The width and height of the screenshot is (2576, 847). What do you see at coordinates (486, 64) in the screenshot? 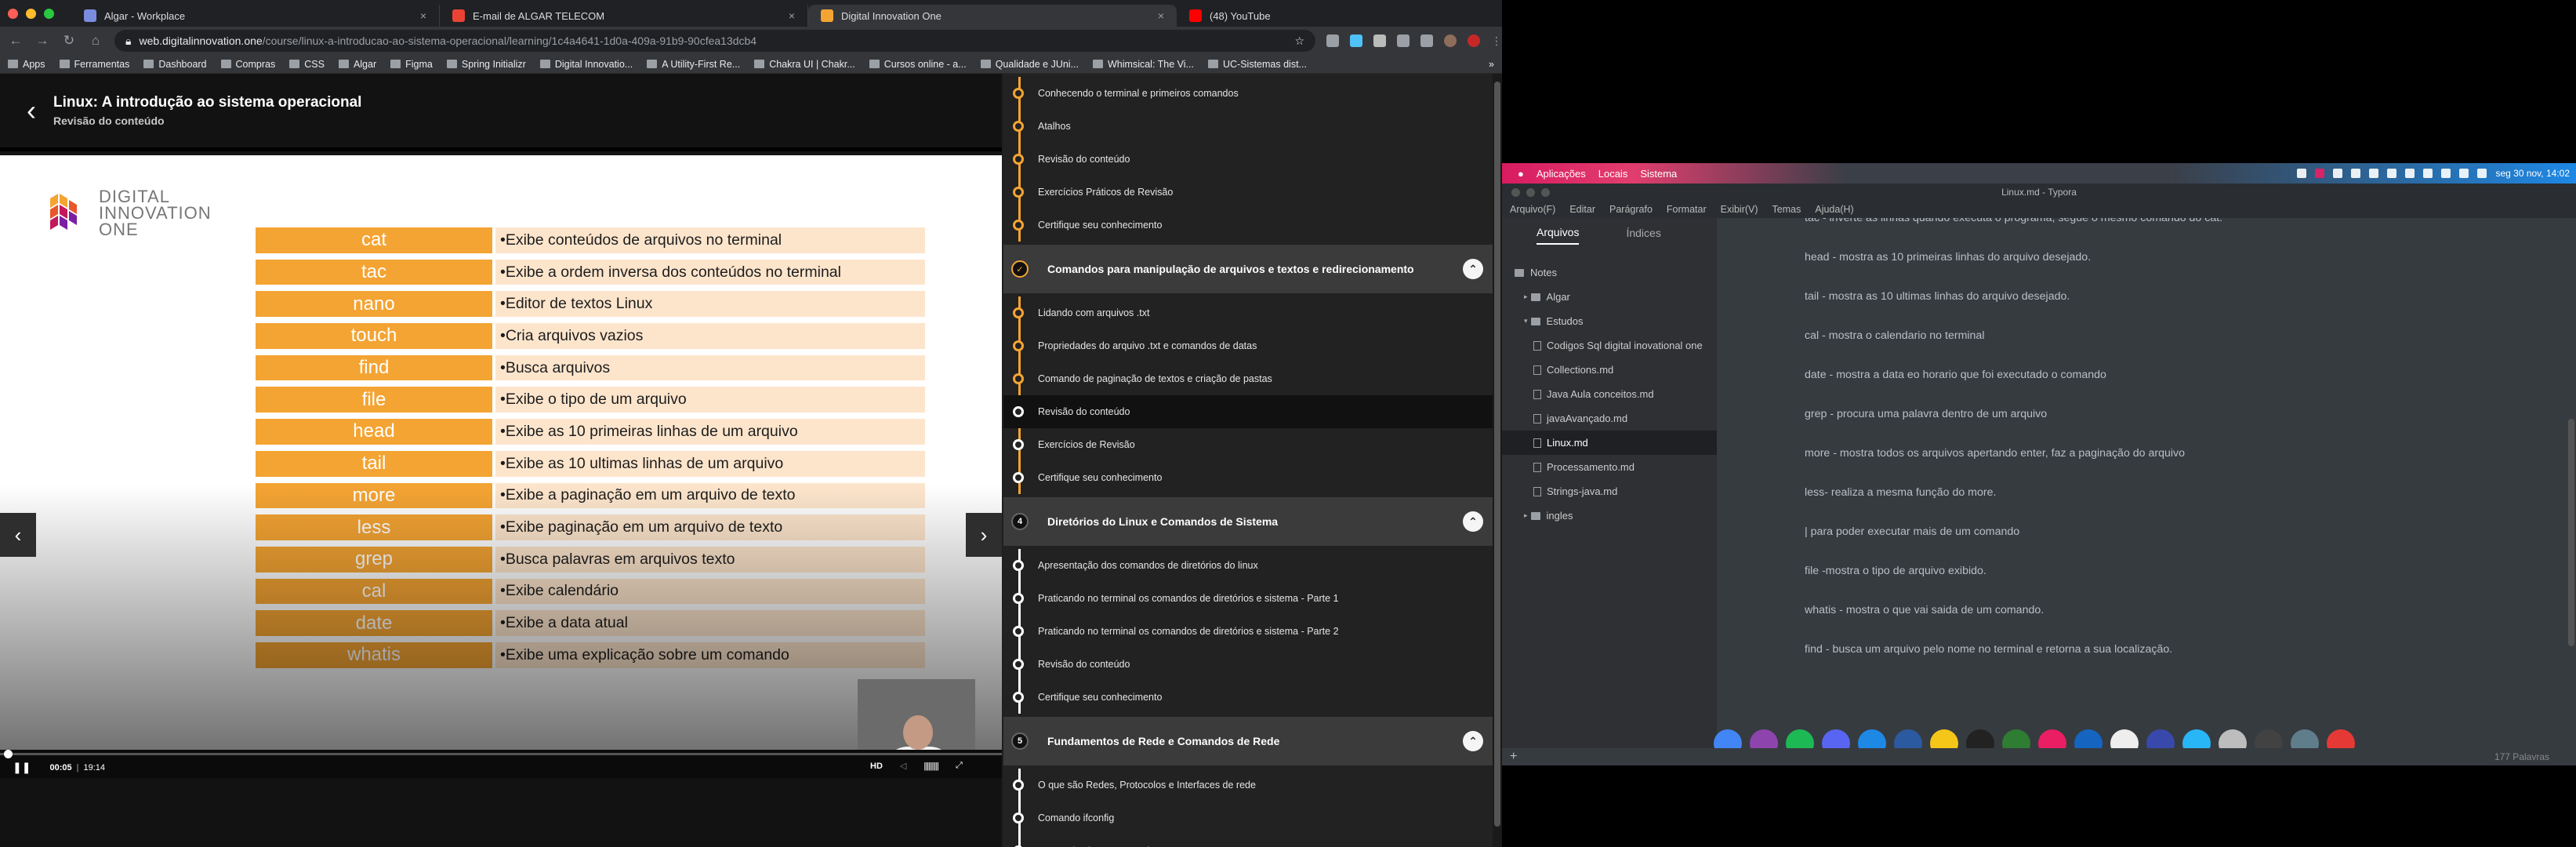
I see `bookmark-item: Spring Initializr` at bounding box center [486, 64].